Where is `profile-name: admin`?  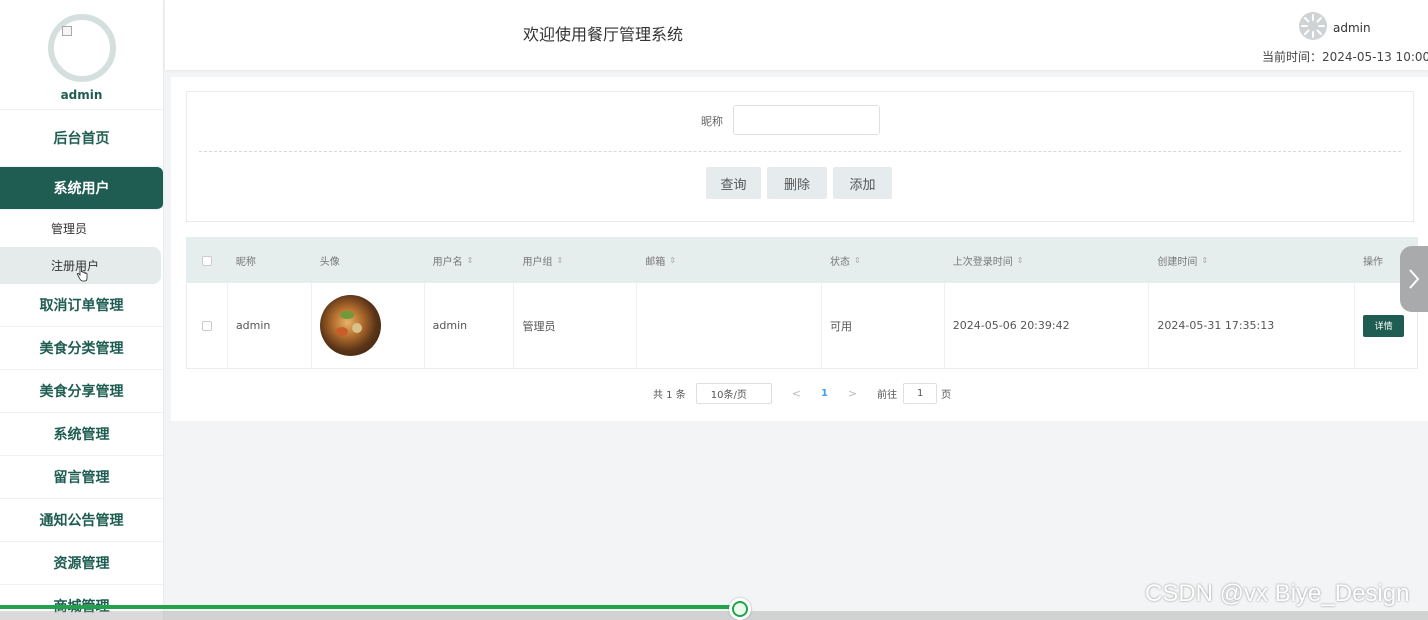
profile-name: admin is located at coordinates (81, 95).